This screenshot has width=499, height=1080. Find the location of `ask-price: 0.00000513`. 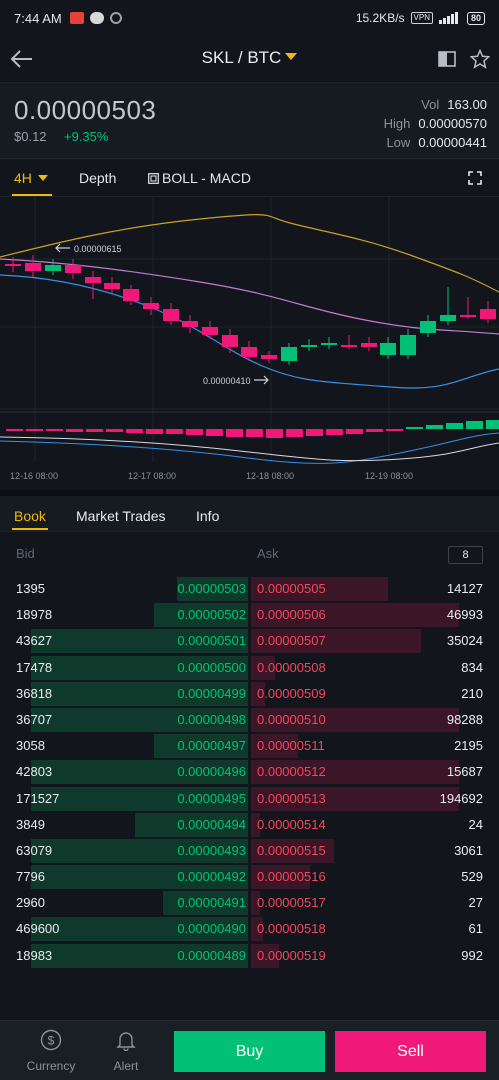

ask-price: 0.00000513 is located at coordinates (291, 798).